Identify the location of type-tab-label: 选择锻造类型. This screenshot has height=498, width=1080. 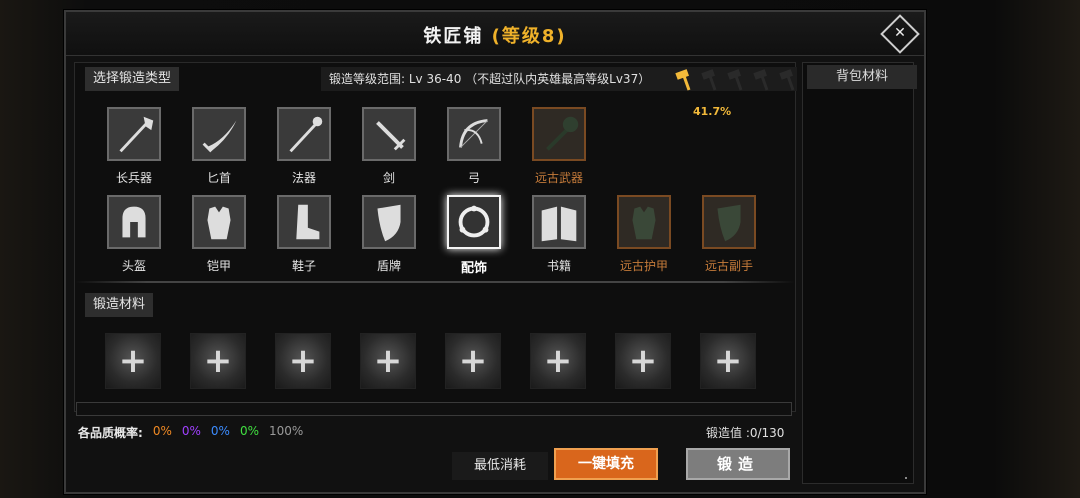
(132, 79).